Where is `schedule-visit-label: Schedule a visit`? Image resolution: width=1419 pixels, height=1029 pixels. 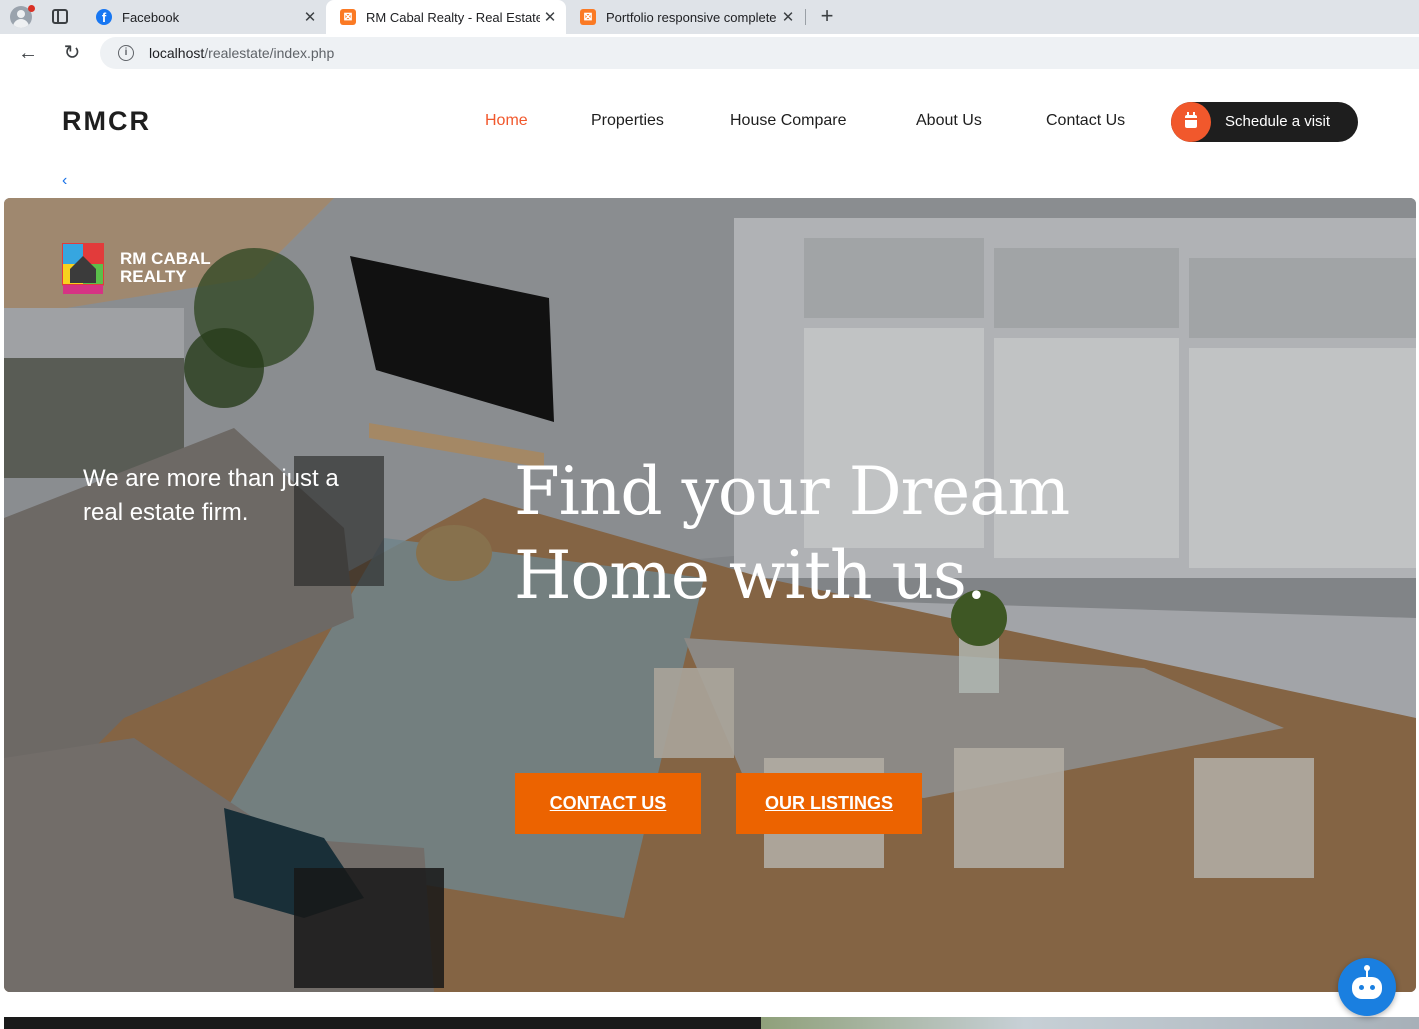 schedule-visit-label: Schedule a visit is located at coordinates (1278, 121).